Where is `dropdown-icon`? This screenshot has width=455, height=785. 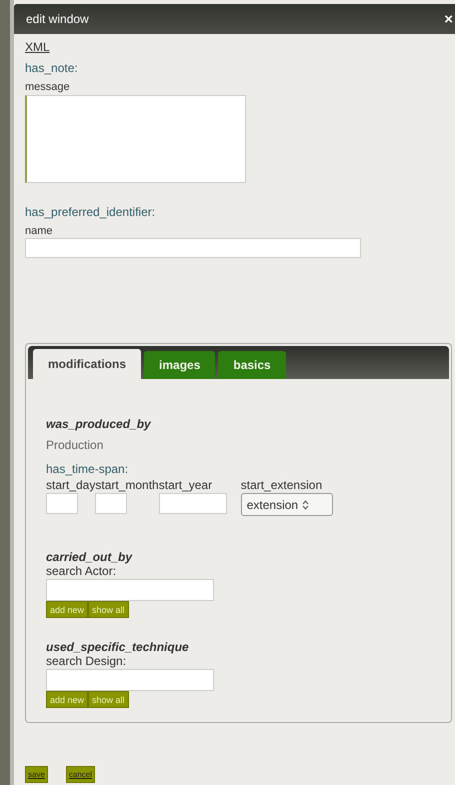
dropdown-icon is located at coordinates (306, 505).